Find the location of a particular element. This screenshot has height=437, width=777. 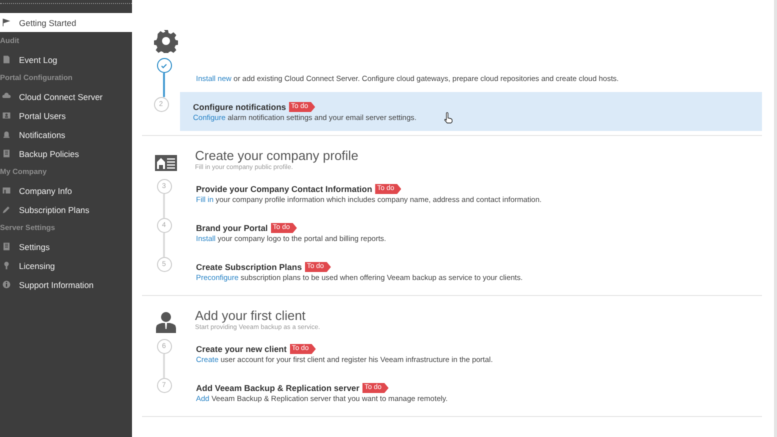

sidebar-item: Company Info is located at coordinates (66, 190).